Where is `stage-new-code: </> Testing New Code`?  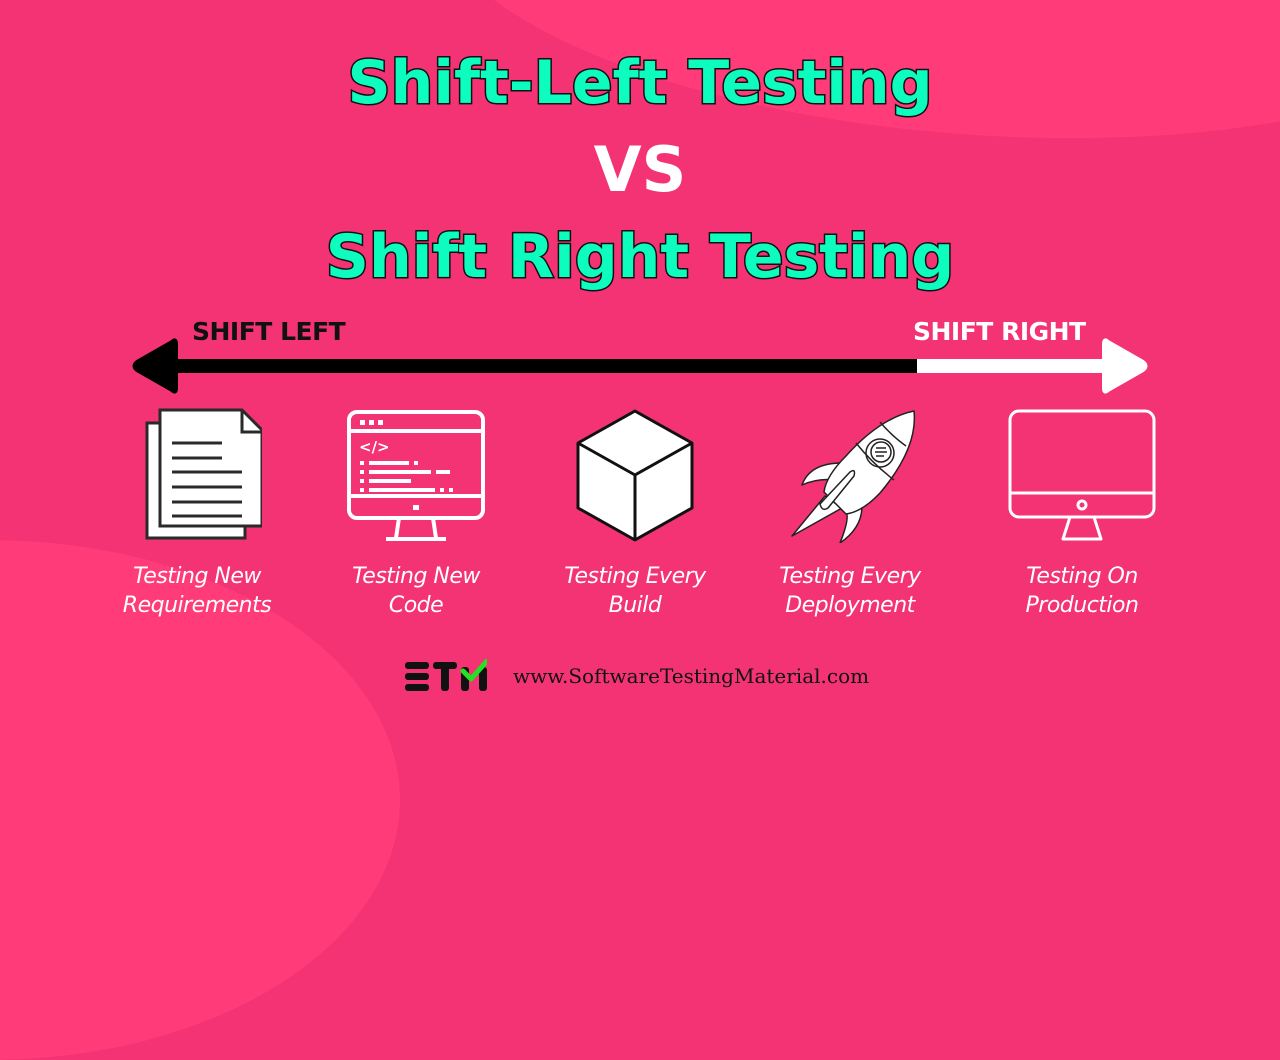
stage-new-code: </> Testing New Code is located at coordinates (416, 514).